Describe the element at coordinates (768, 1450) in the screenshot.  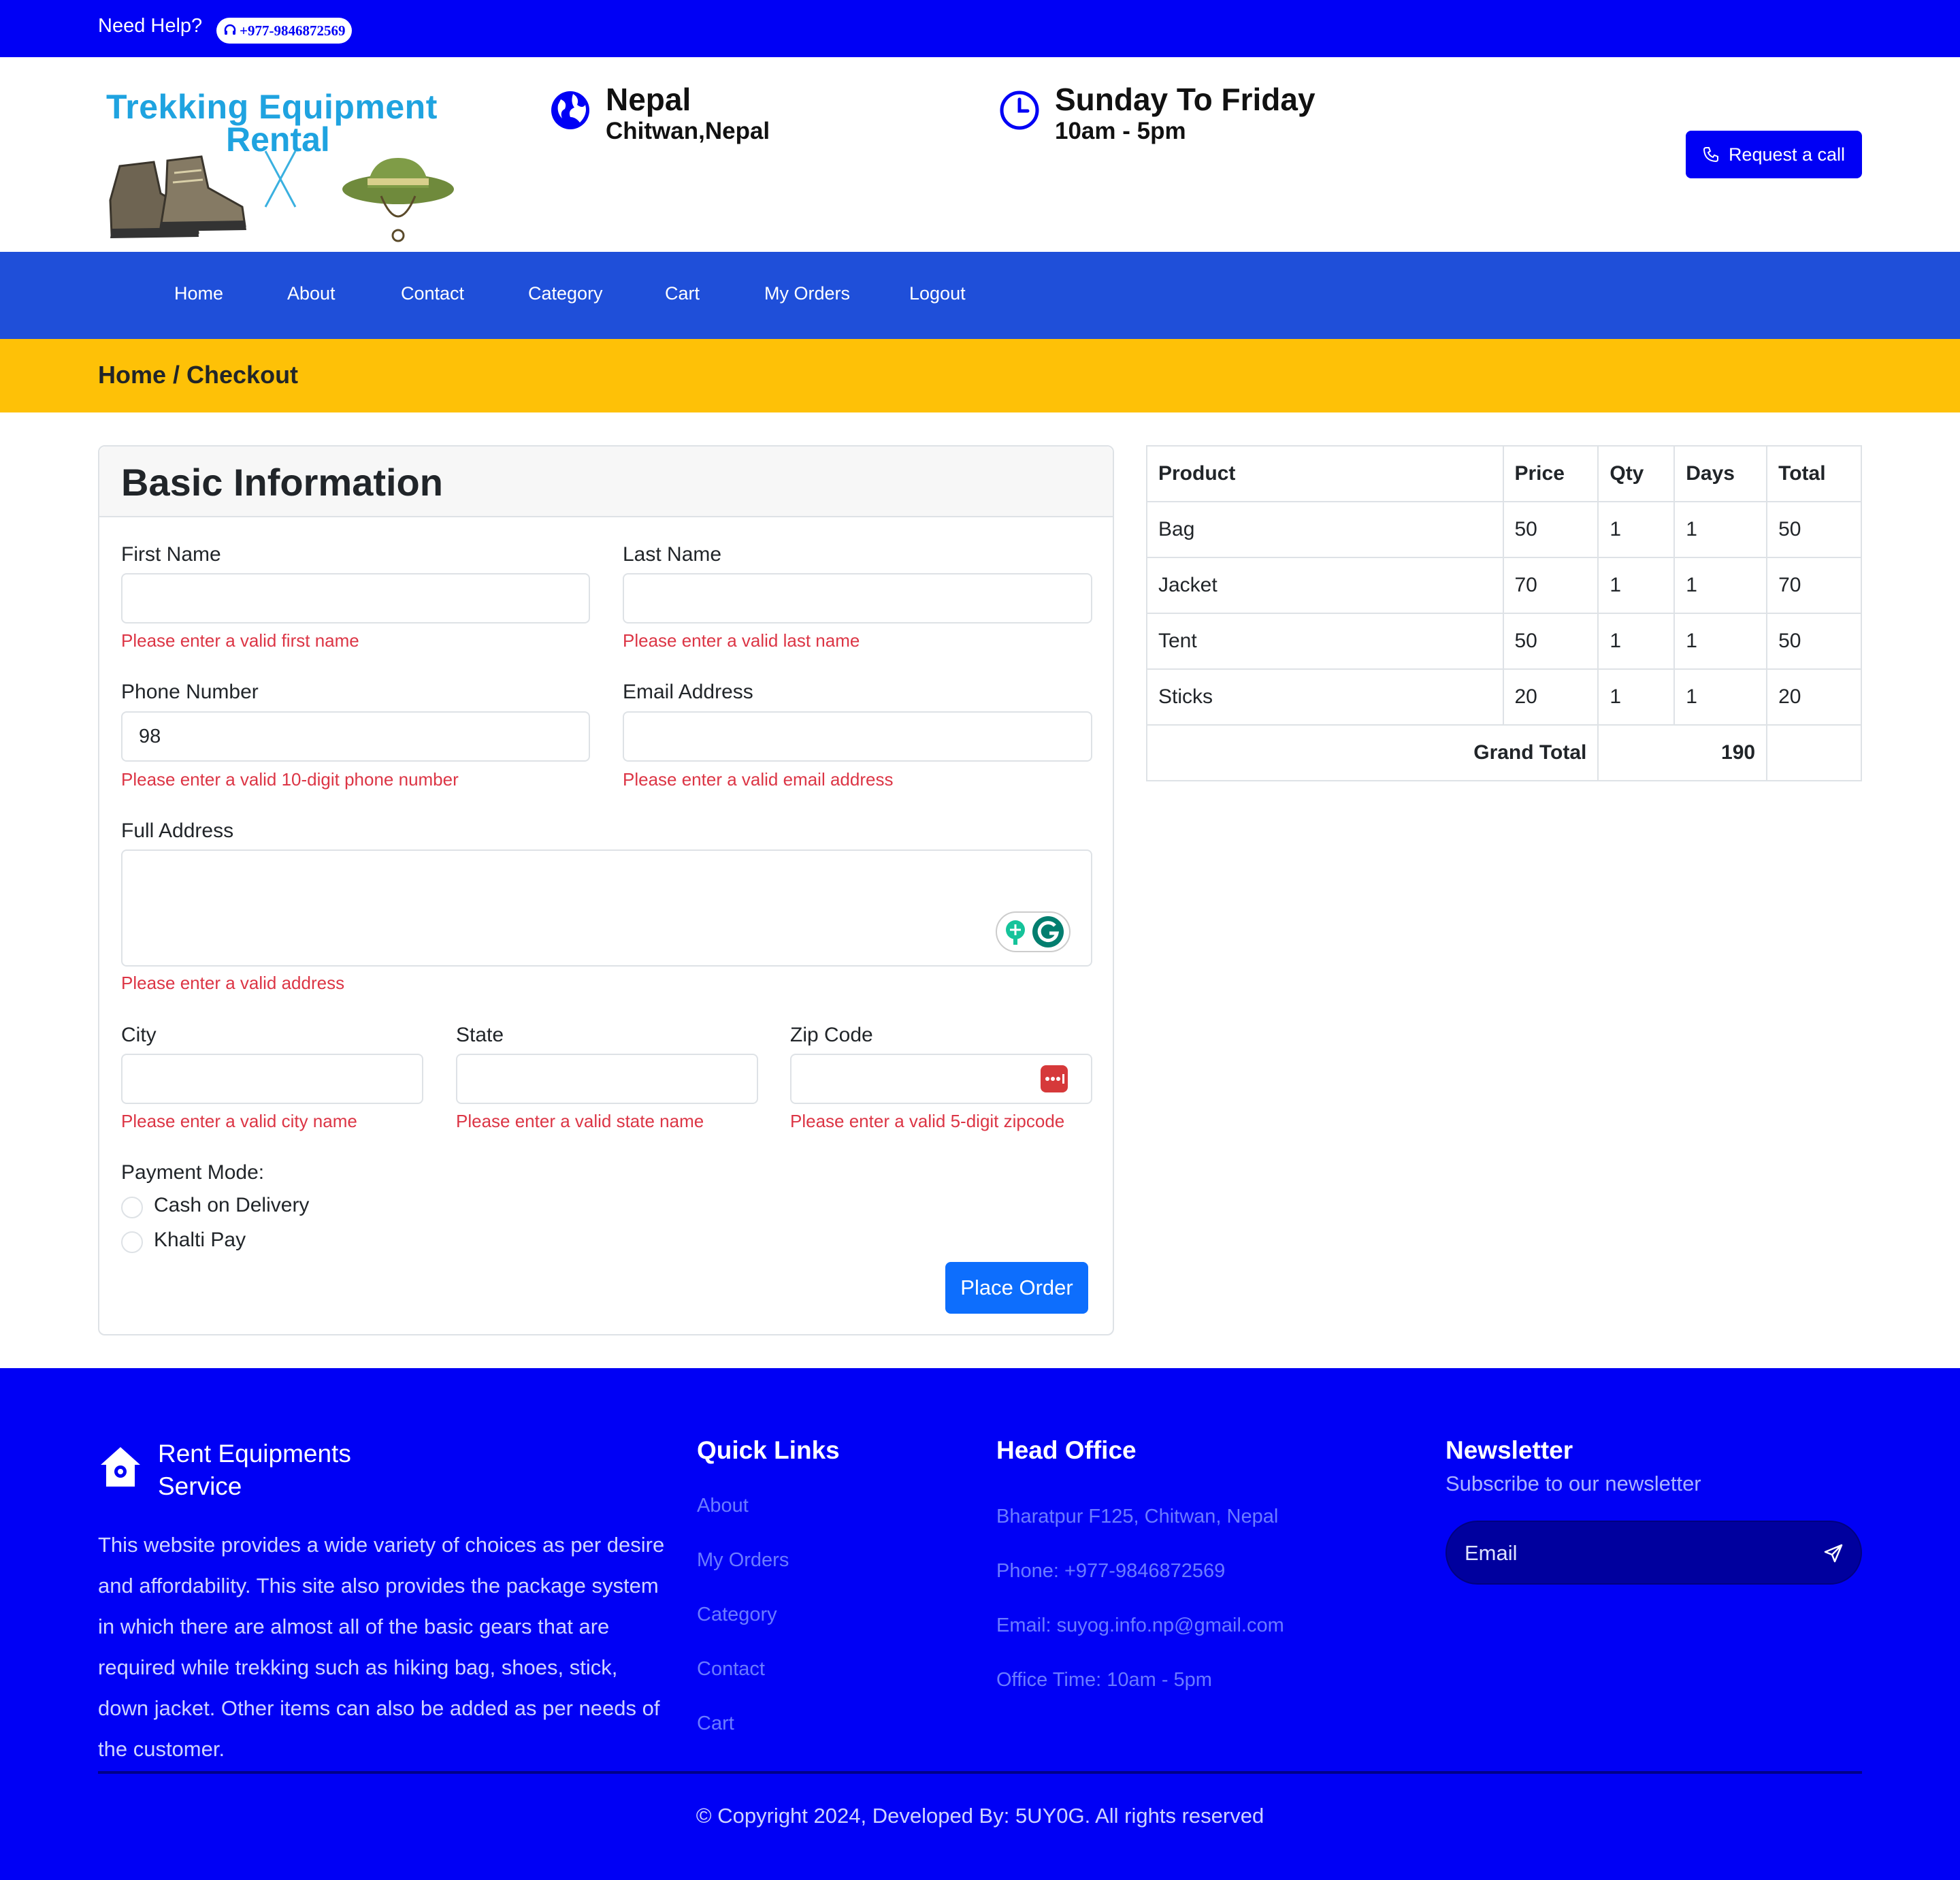
I see `quick-links-title: Quick Links` at that location.